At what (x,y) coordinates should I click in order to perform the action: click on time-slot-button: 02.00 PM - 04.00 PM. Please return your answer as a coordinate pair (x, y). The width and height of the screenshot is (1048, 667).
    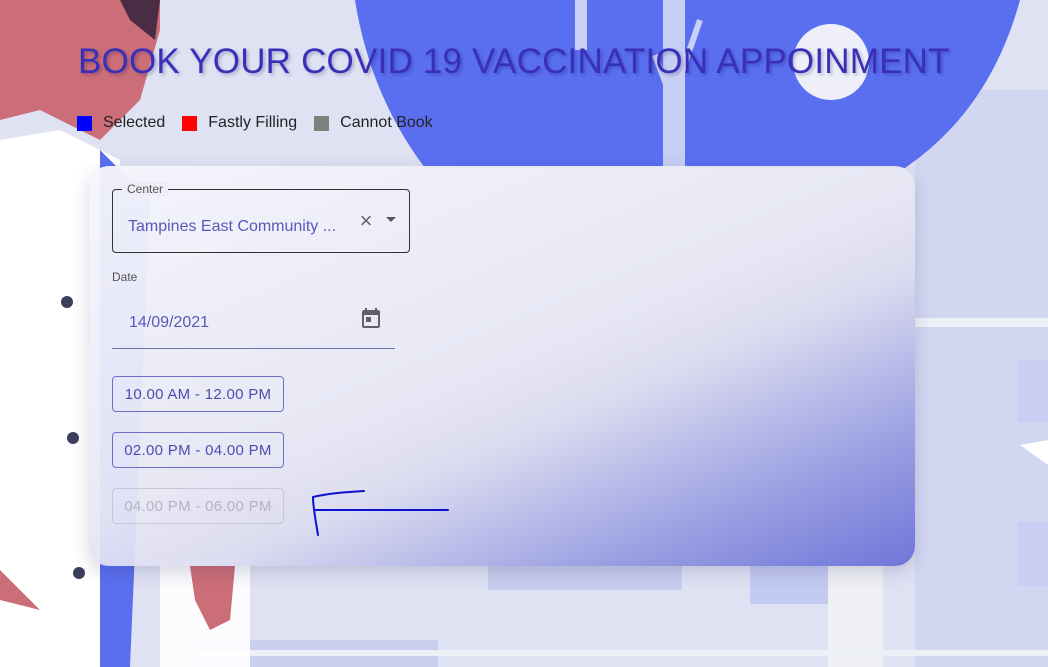
    Looking at the image, I should click on (198, 450).